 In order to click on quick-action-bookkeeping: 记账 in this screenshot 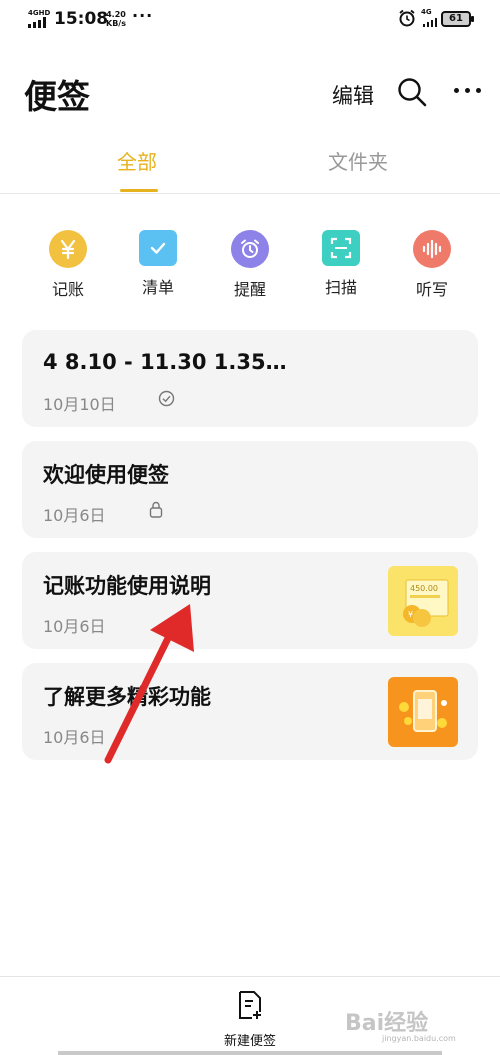, I will do `click(68, 265)`.